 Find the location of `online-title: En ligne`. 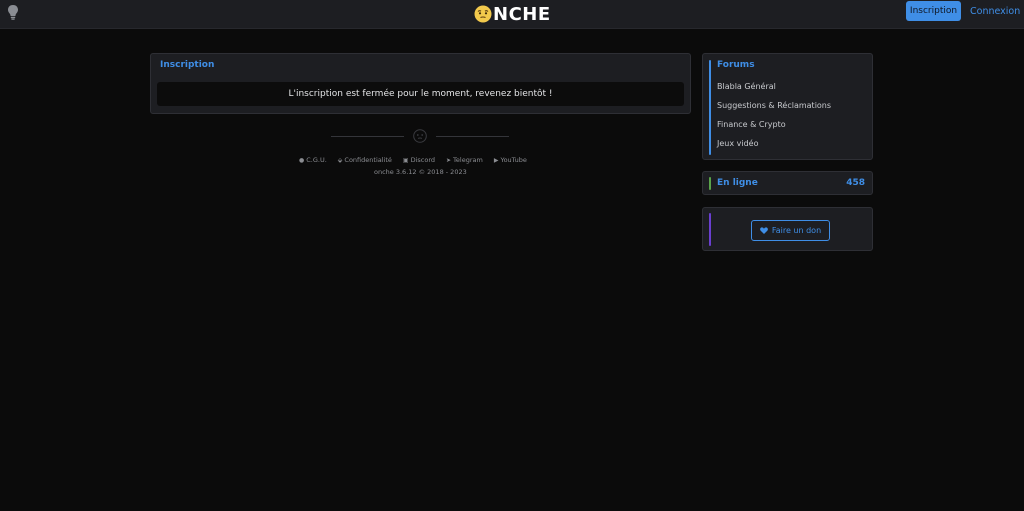

online-title: En ligne is located at coordinates (737, 183).